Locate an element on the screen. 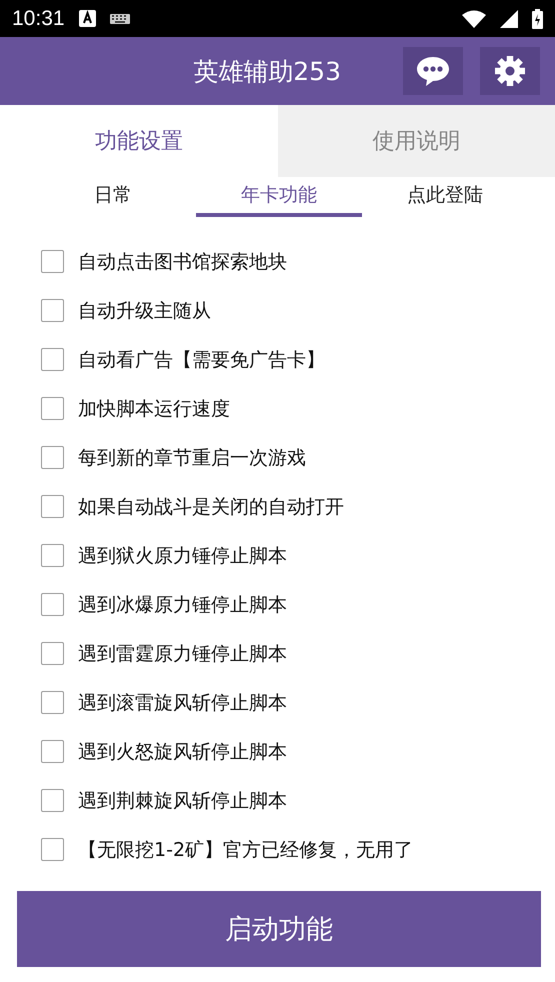 This screenshot has width=555, height=982. option-label: 【无限挖1-2矿】官方已经修复，无用了 is located at coordinates (246, 850).